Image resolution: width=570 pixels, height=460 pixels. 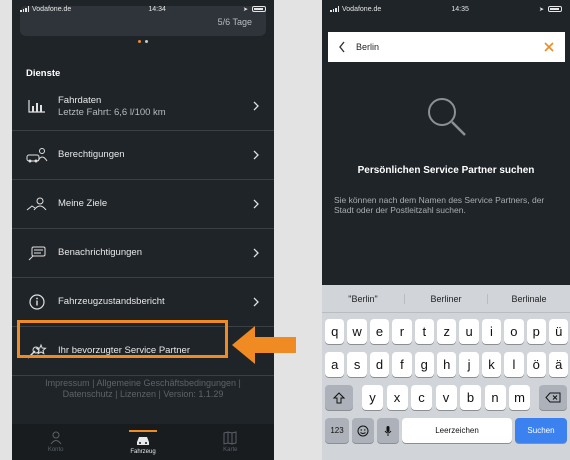 What do you see at coordinates (83, 203) in the screenshot?
I see `menu-item-label: Meine Ziele` at bounding box center [83, 203].